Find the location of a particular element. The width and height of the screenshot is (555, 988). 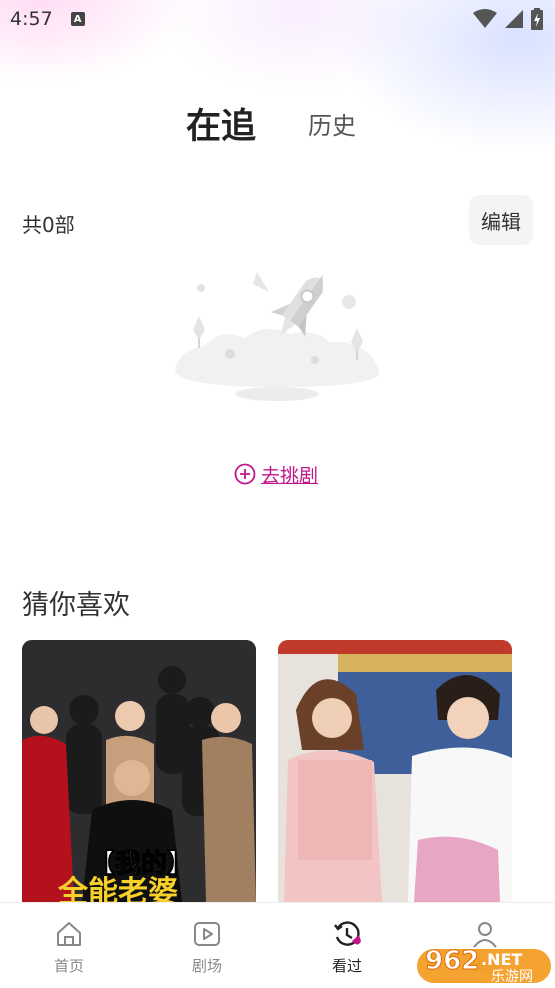

nav-item-home: 首页 is located at coordinates (69, 945).